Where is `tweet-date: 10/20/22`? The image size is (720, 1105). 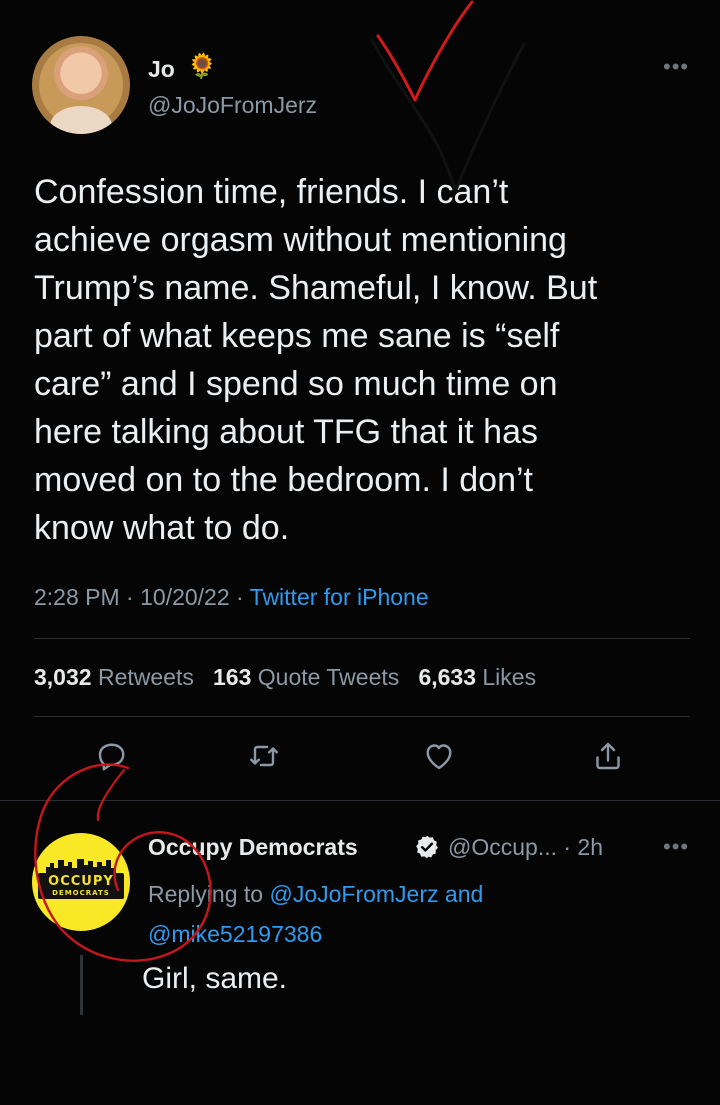
tweet-date: 10/20/22 is located at coordinates (185, 597).